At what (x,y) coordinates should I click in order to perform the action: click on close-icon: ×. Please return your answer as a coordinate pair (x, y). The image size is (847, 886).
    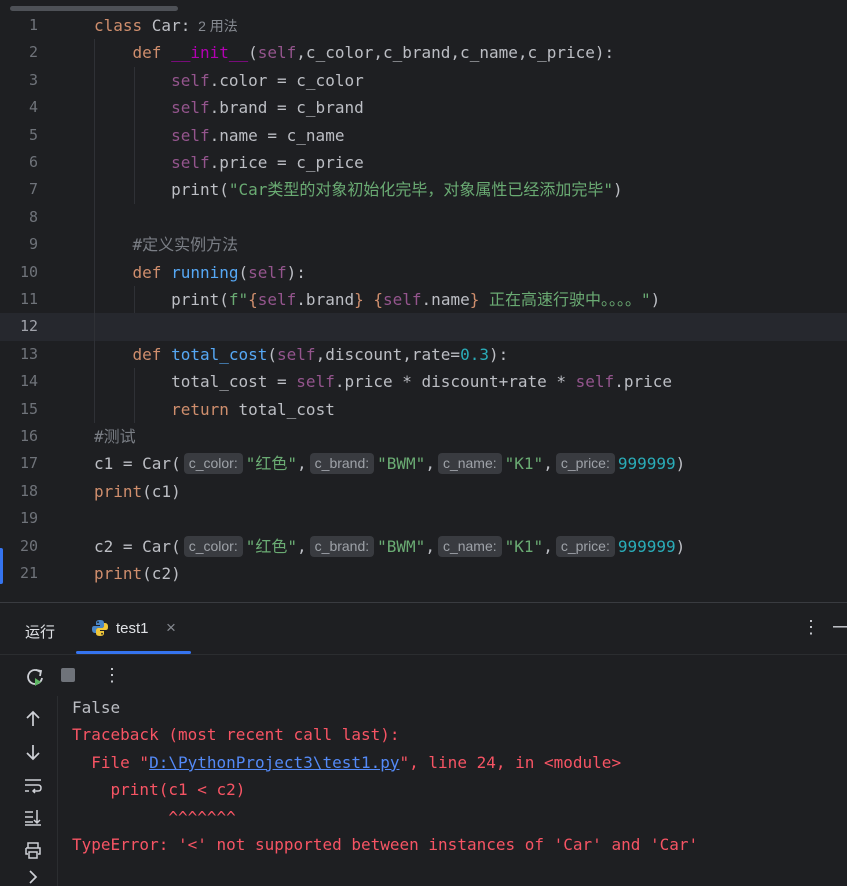
    Looking at the image, I should click on (171, 628).